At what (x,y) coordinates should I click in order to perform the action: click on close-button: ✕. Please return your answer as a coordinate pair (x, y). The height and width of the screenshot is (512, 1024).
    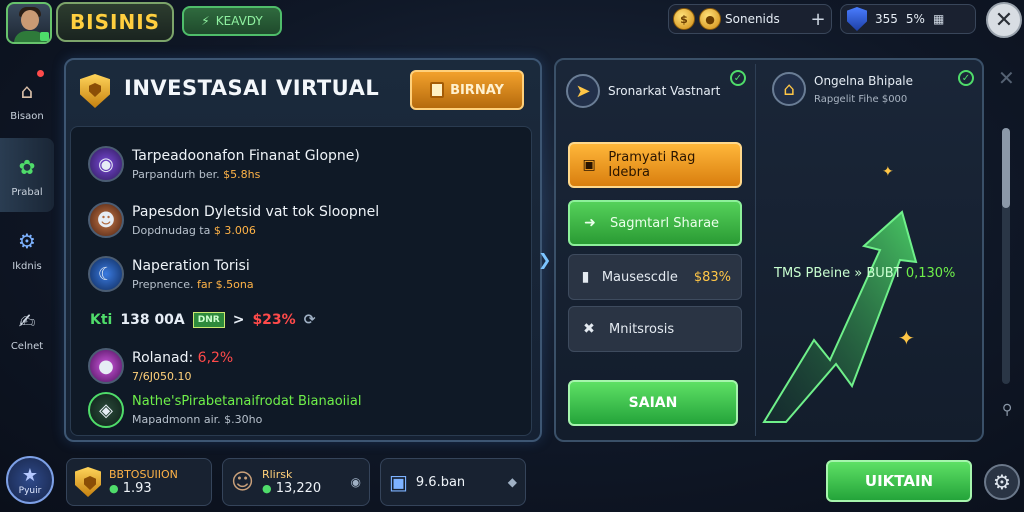
    Looking at the image, I should click on (1004, 20).